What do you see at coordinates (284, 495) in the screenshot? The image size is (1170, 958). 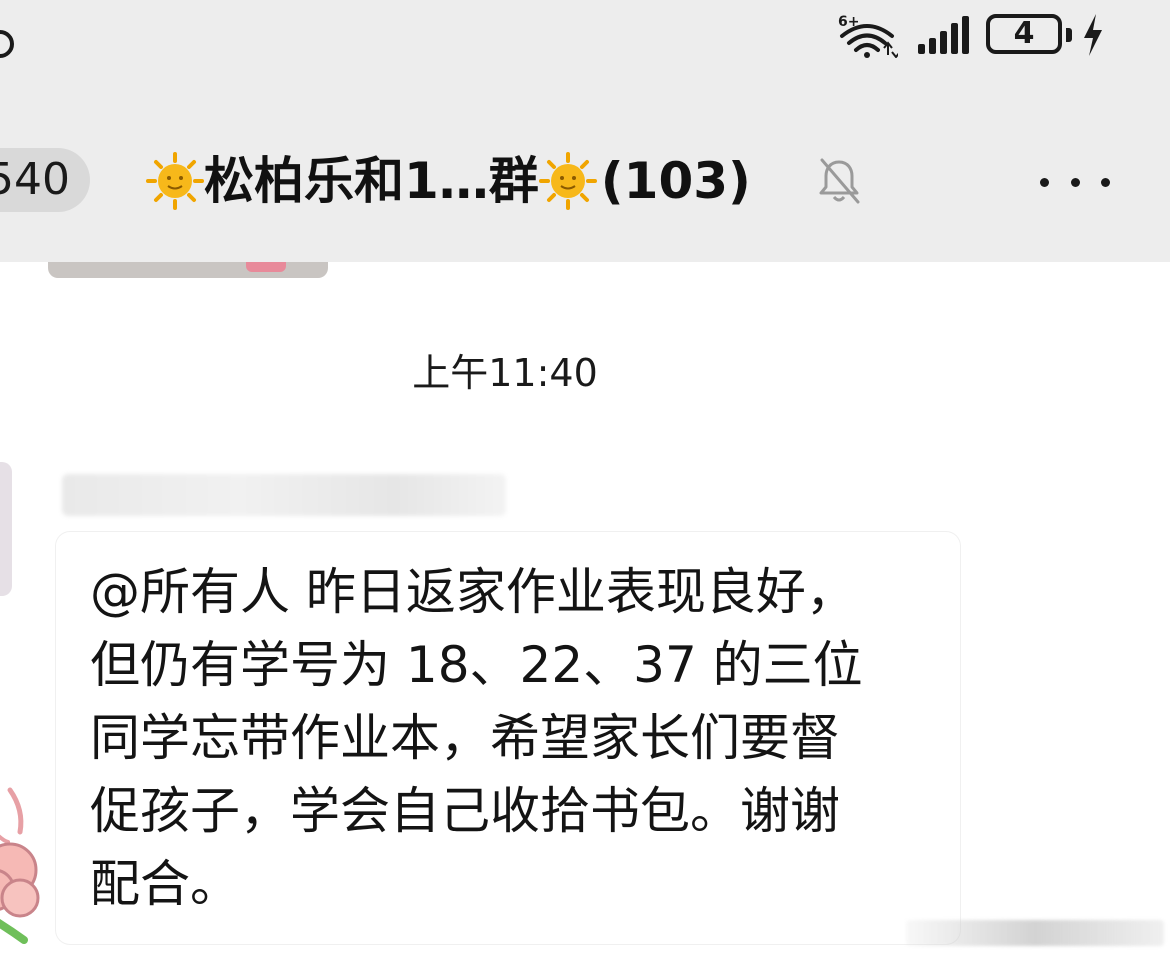 I see `sender-name-blurred` at bounding box center [284, 495].